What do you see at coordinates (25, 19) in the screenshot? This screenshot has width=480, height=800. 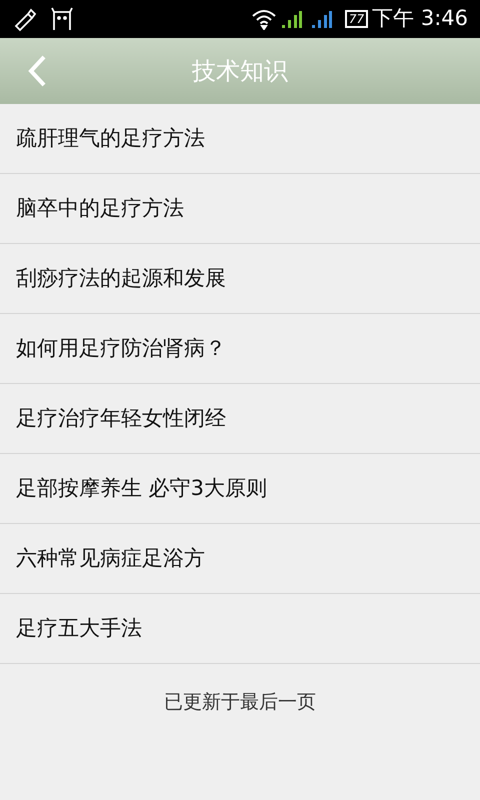 I see `pen-icon` at bounding box center [25, 19].